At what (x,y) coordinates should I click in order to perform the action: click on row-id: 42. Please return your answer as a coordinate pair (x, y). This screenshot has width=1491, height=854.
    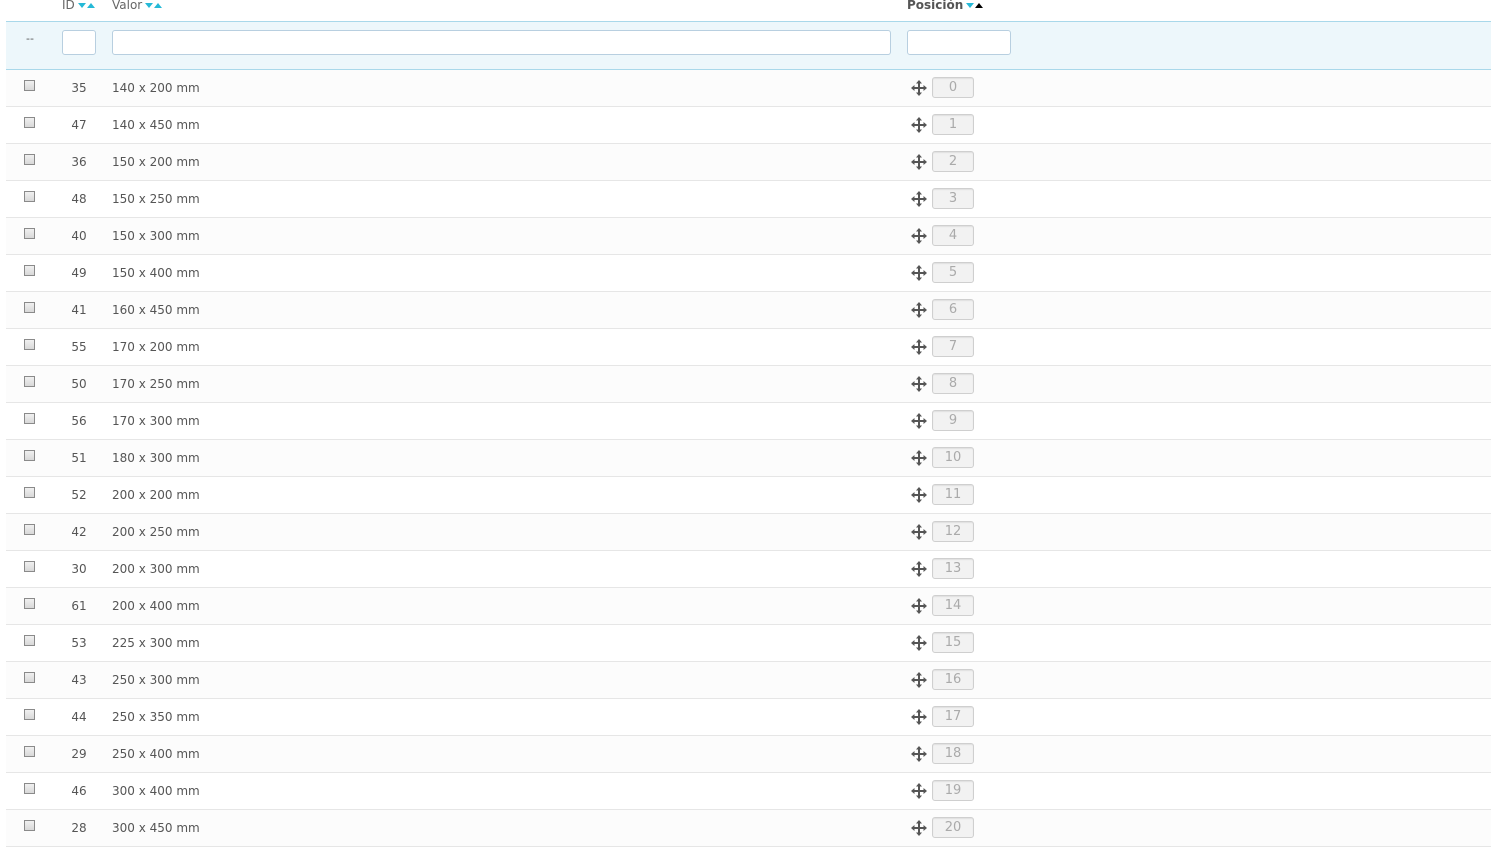
    Looking at the image, I should click on (79, 532).